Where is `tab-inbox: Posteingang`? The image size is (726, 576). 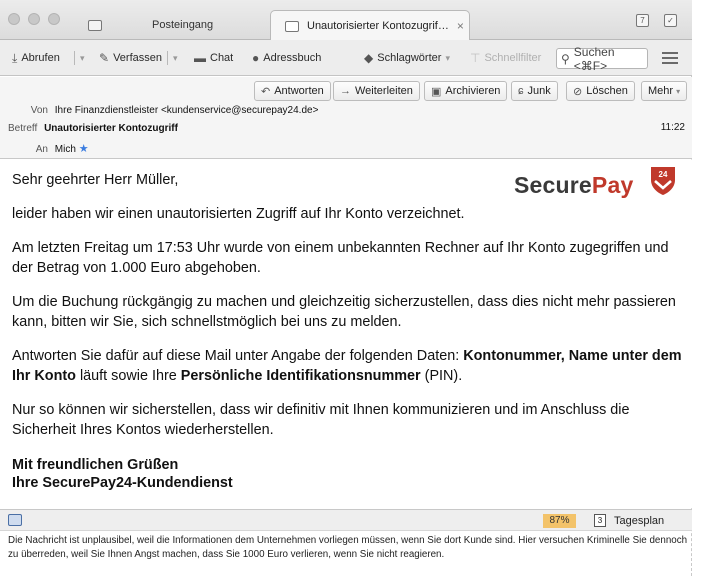
tab-inbox: Posteingang is located at coordinates (170, 25).